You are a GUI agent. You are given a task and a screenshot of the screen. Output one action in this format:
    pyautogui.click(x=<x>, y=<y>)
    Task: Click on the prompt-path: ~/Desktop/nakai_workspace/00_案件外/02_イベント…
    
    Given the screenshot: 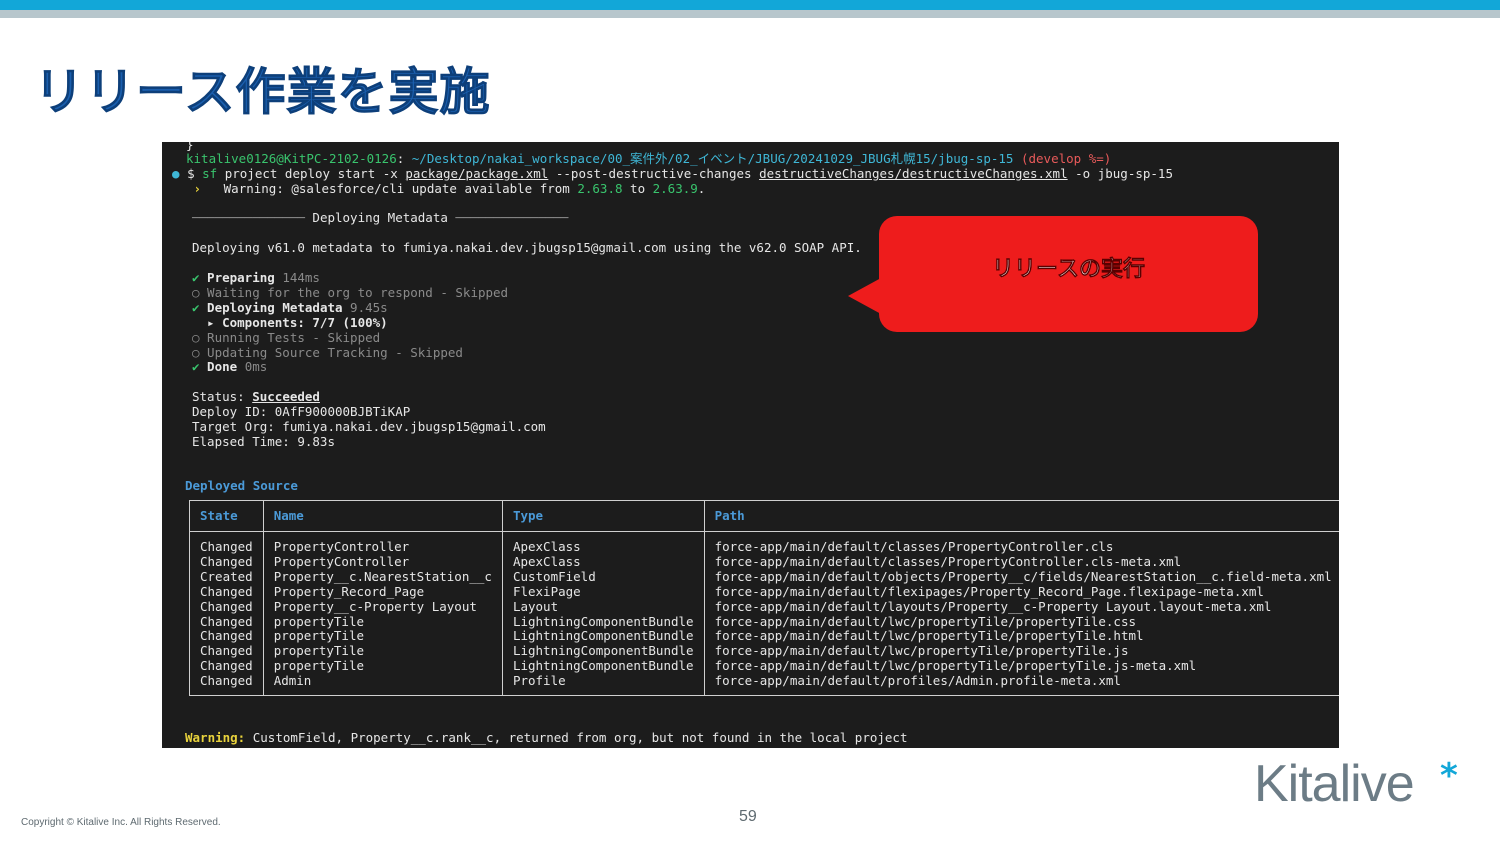 What is the action you would take?
    pyautogui.click(x=709, y=158)
    